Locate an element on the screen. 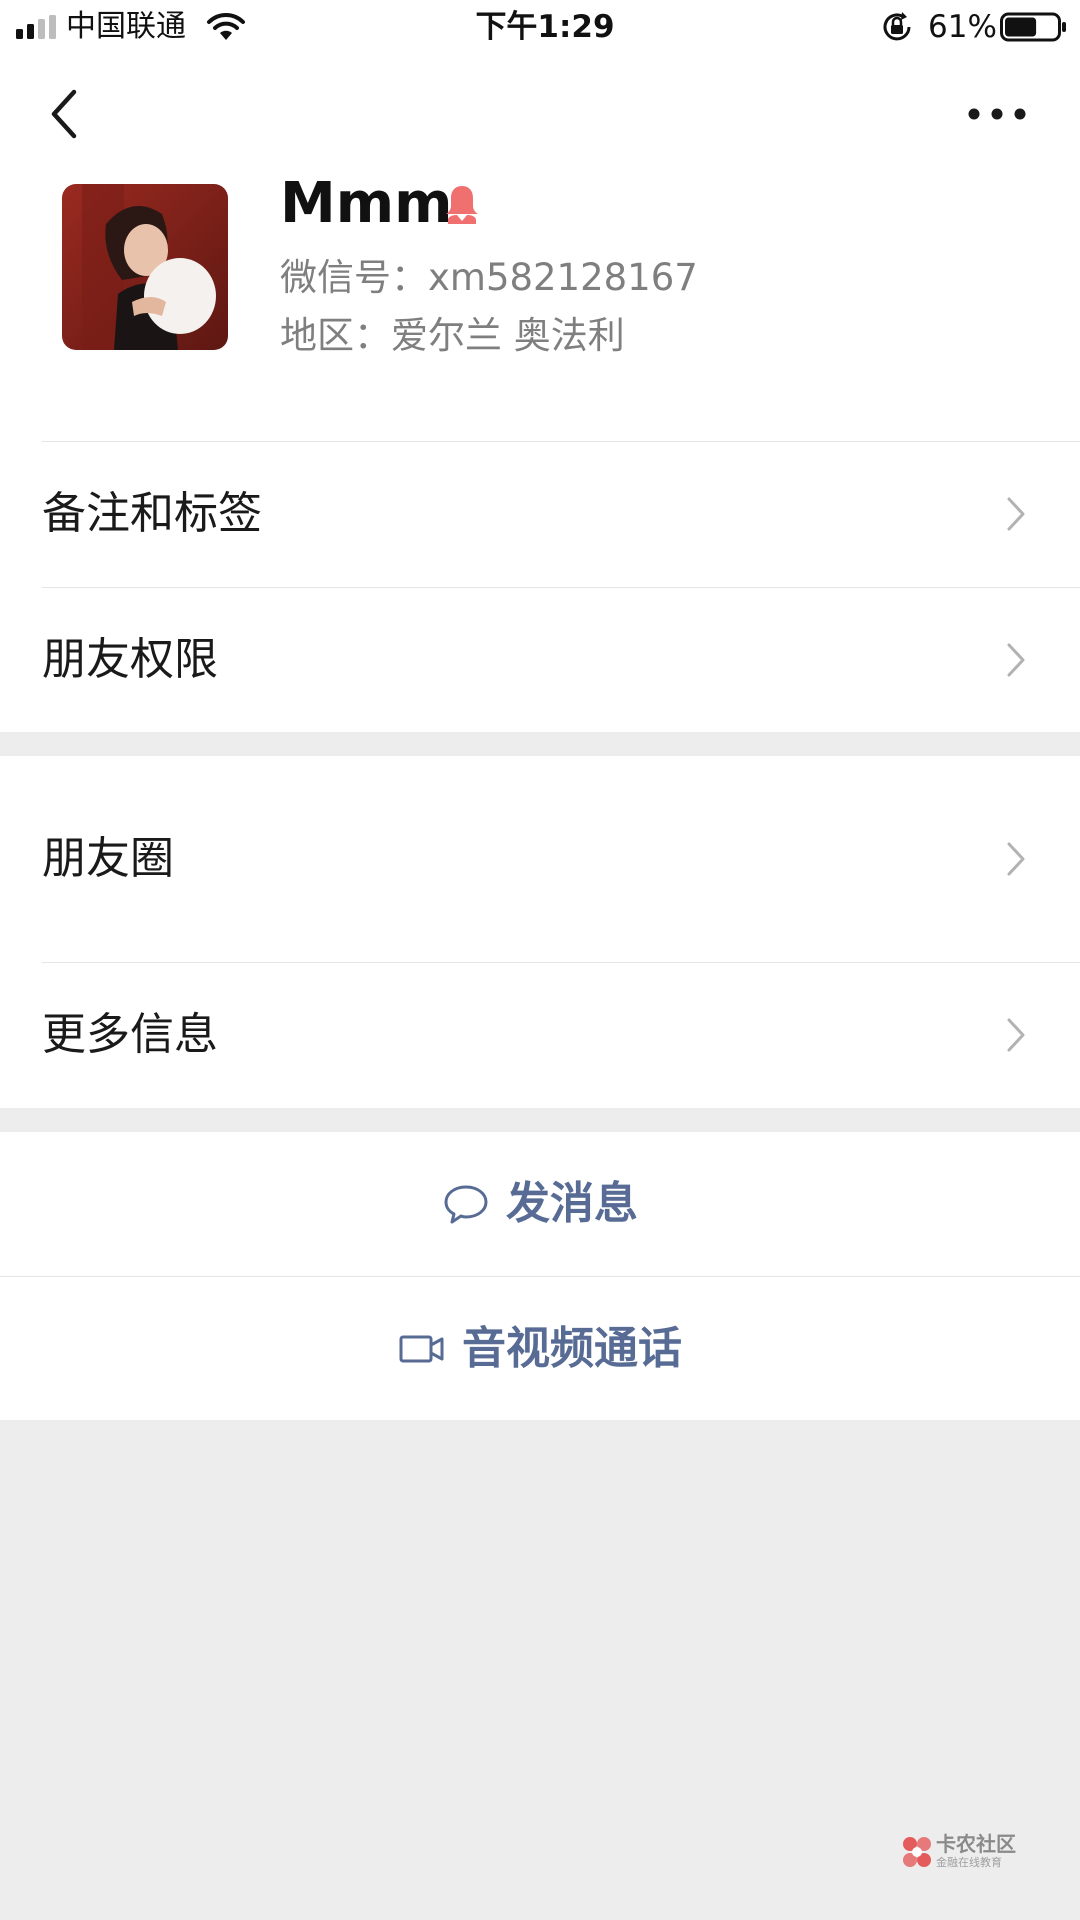 This screenshot has width=1080, height=1920. signal-strength-icon is located at coordinates (36, 27).